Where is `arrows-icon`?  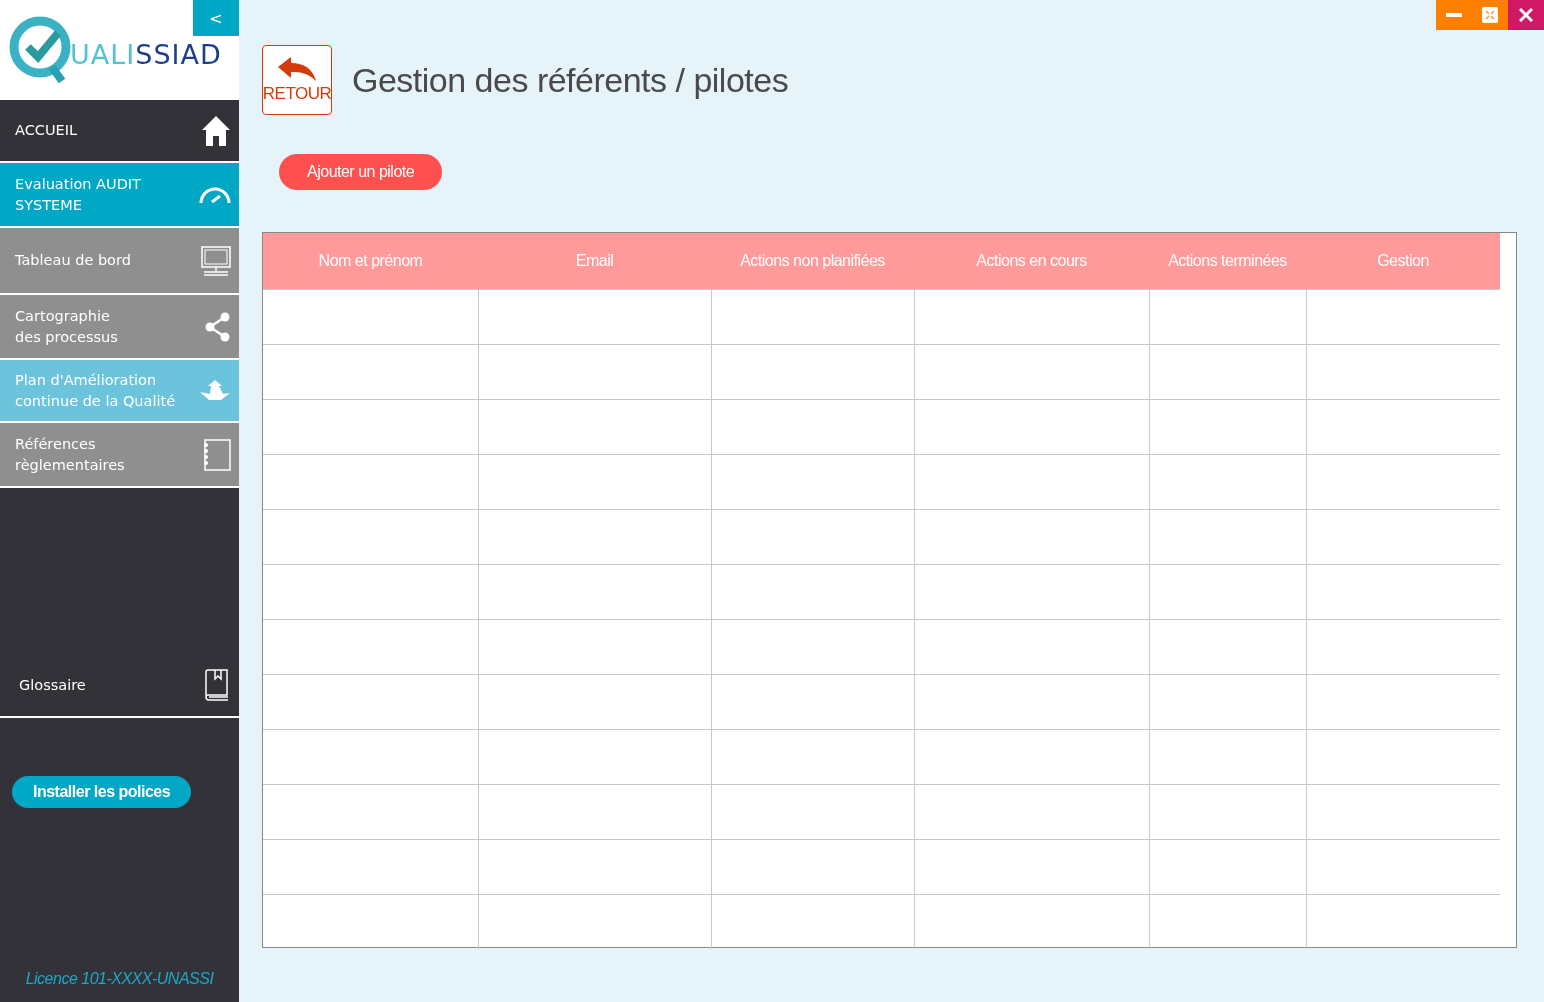 arrows-icon is located at coordinates (215, 390).